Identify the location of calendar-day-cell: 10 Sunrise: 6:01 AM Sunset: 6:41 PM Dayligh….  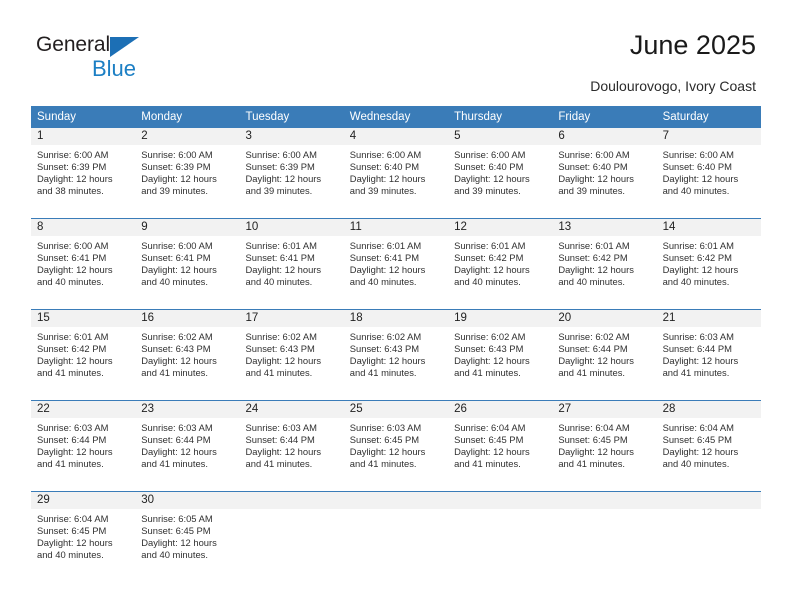
(291, 260).